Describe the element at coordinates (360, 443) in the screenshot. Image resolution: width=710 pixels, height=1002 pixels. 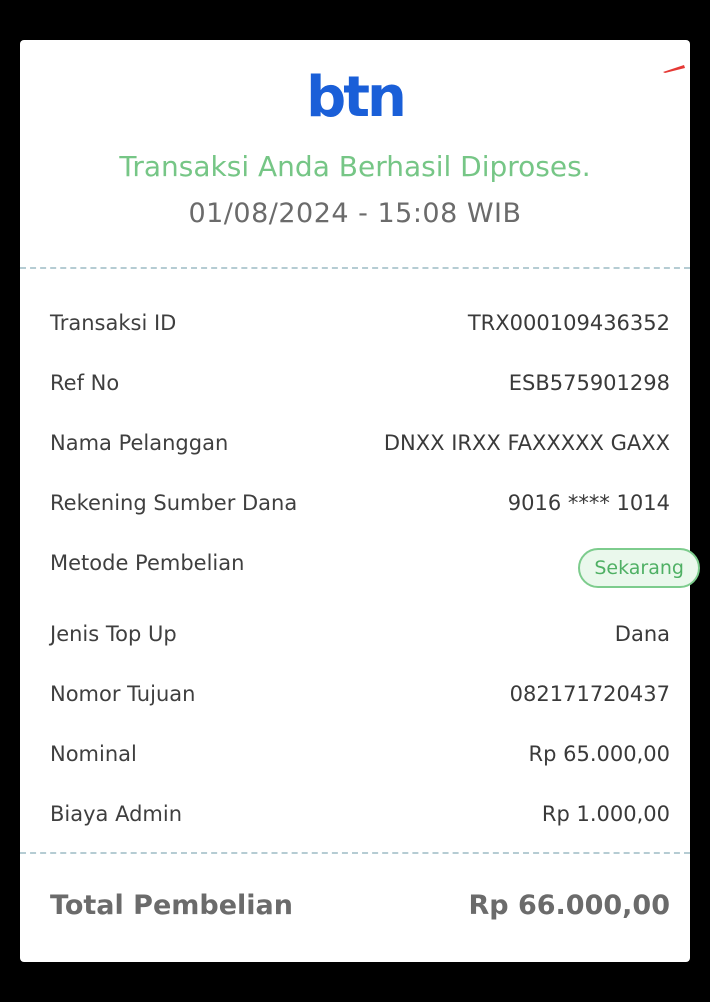
I see `detail-row-customer-name: Nama Pelanggan DNXX IRXX FAXXXXX GAXX` at that location.